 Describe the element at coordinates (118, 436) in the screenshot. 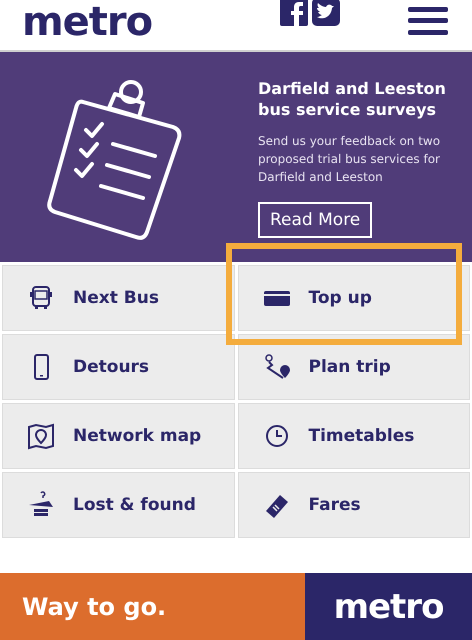

I see `menu-tile: Network map` at that location.